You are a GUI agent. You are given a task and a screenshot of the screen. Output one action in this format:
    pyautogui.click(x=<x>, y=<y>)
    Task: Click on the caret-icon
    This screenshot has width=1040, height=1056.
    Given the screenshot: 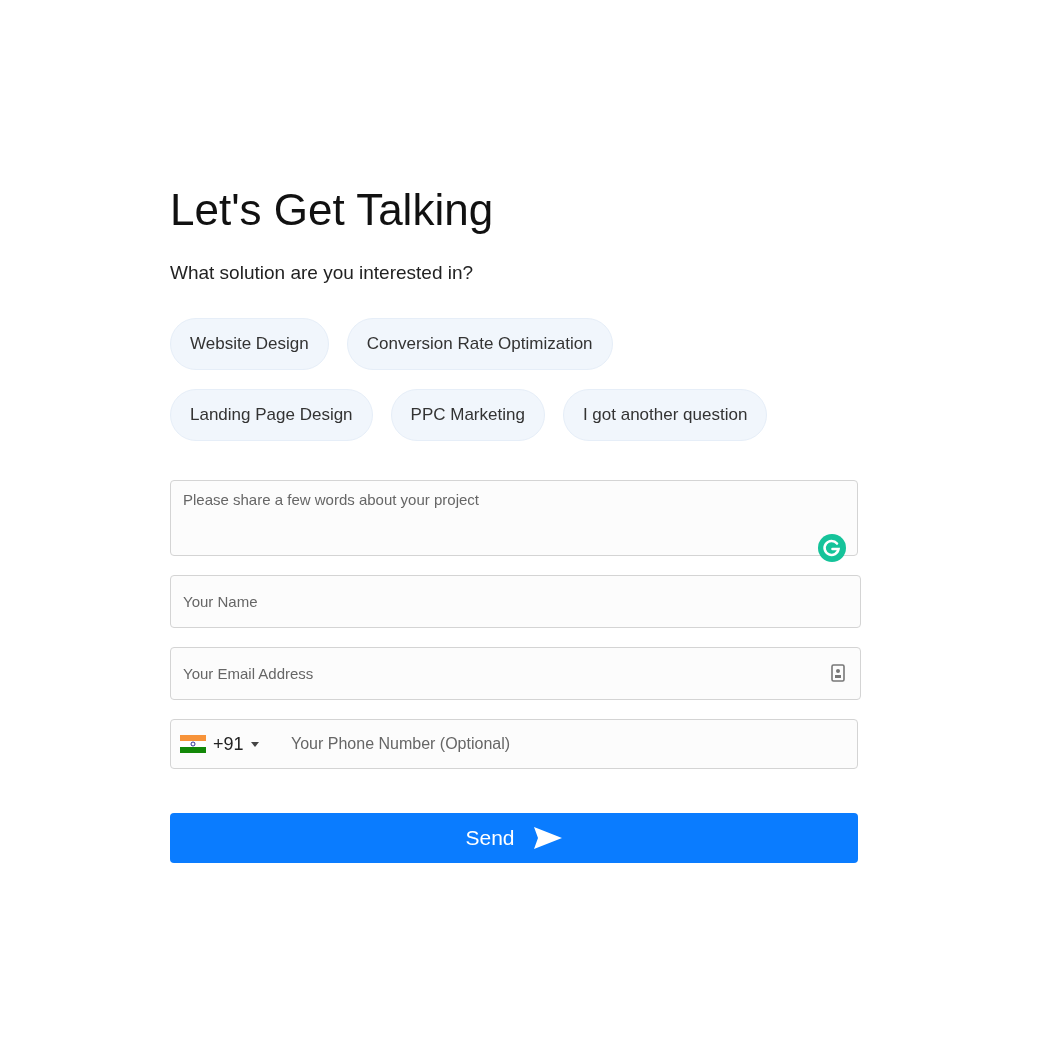 What is the action you would take?
    pyautogui.click(x=254, y=744)
    